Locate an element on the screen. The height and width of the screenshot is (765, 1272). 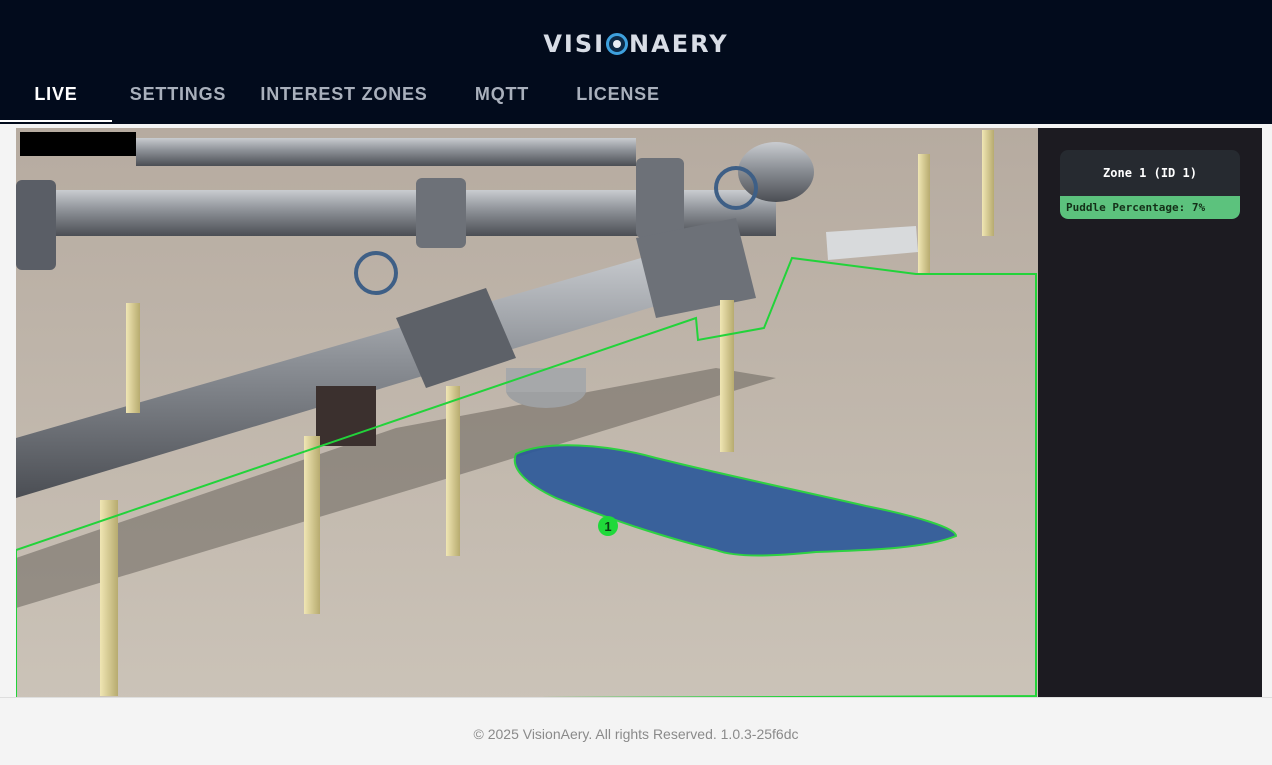
eye-logo-icon is located at coordinates (617, 44).